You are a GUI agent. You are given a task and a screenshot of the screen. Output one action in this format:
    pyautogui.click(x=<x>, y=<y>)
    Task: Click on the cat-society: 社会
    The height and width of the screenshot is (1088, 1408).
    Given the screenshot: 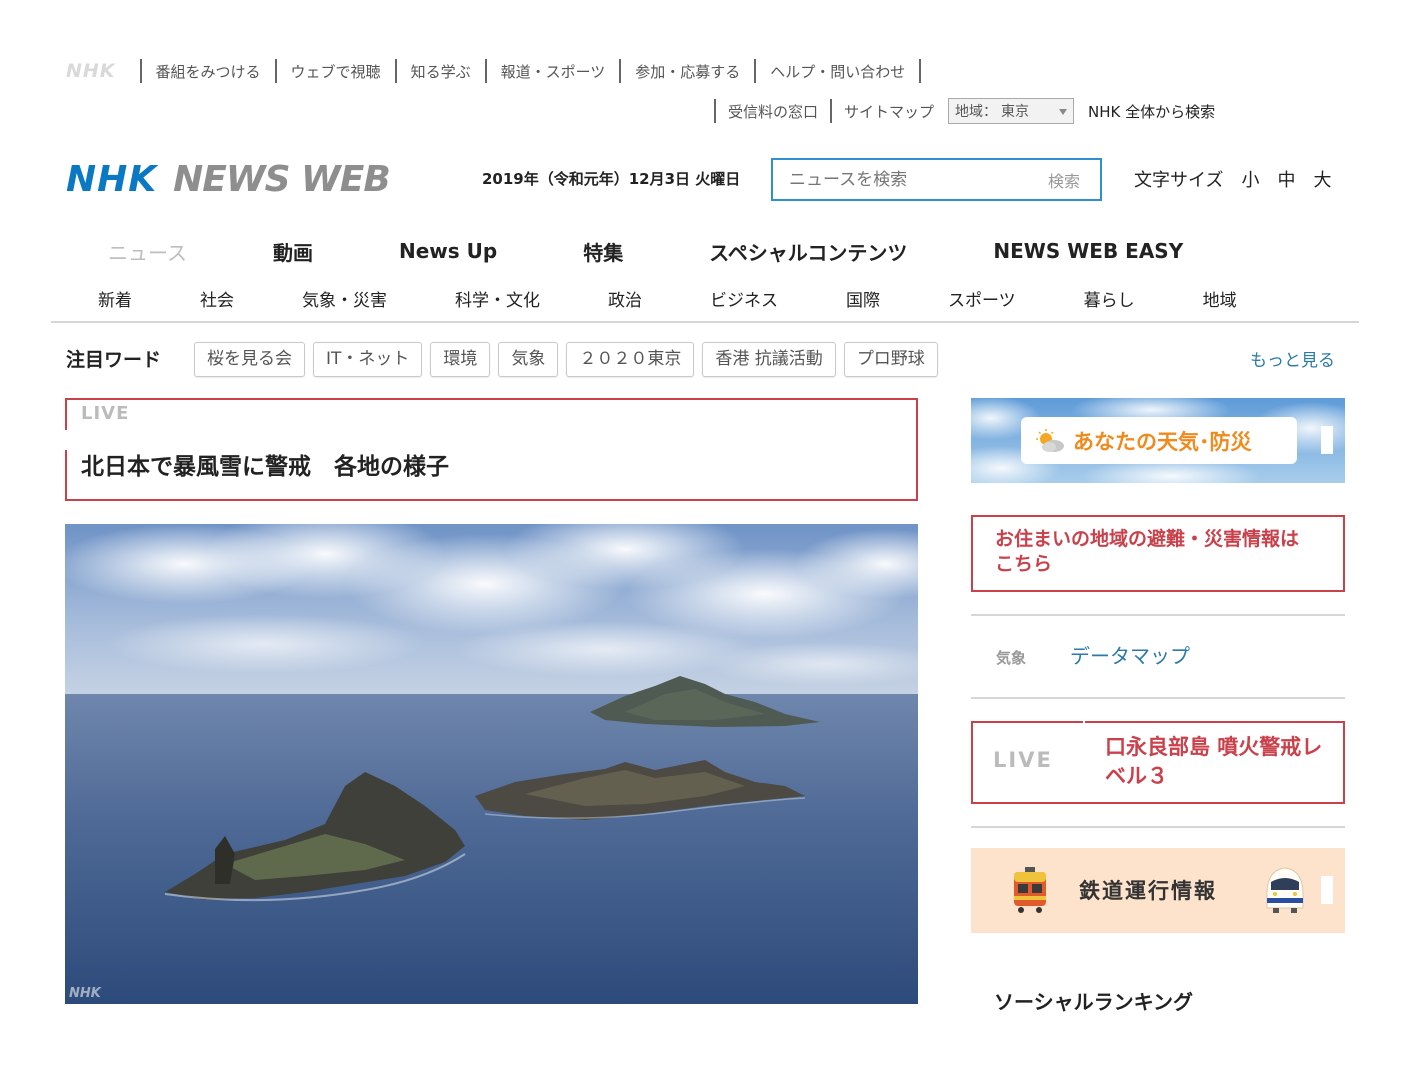 What is the action you would take?
    pyautogui.click(x=217, y=298)
    